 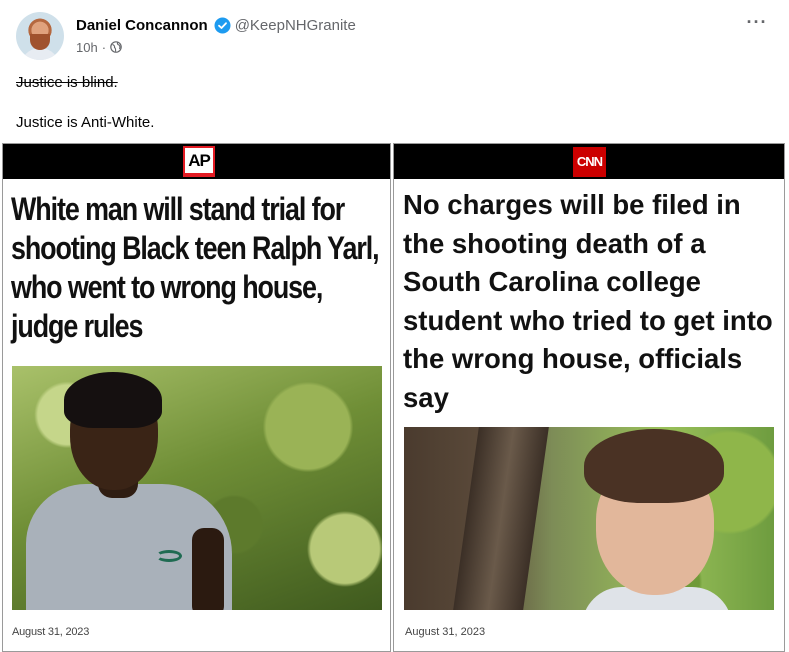 What do you see at coordinates (87, 47) in the screenshot?
I see `post-time: 10h` at bounding box center [87, 47].